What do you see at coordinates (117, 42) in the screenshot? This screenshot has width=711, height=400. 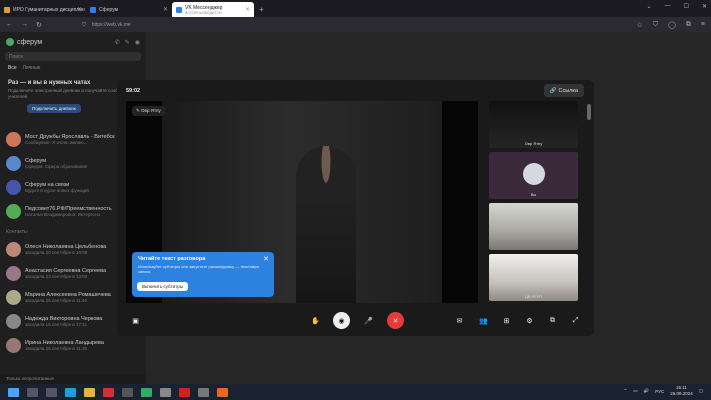 I see `call-icon: ✆` at bounding box center [117, 42].